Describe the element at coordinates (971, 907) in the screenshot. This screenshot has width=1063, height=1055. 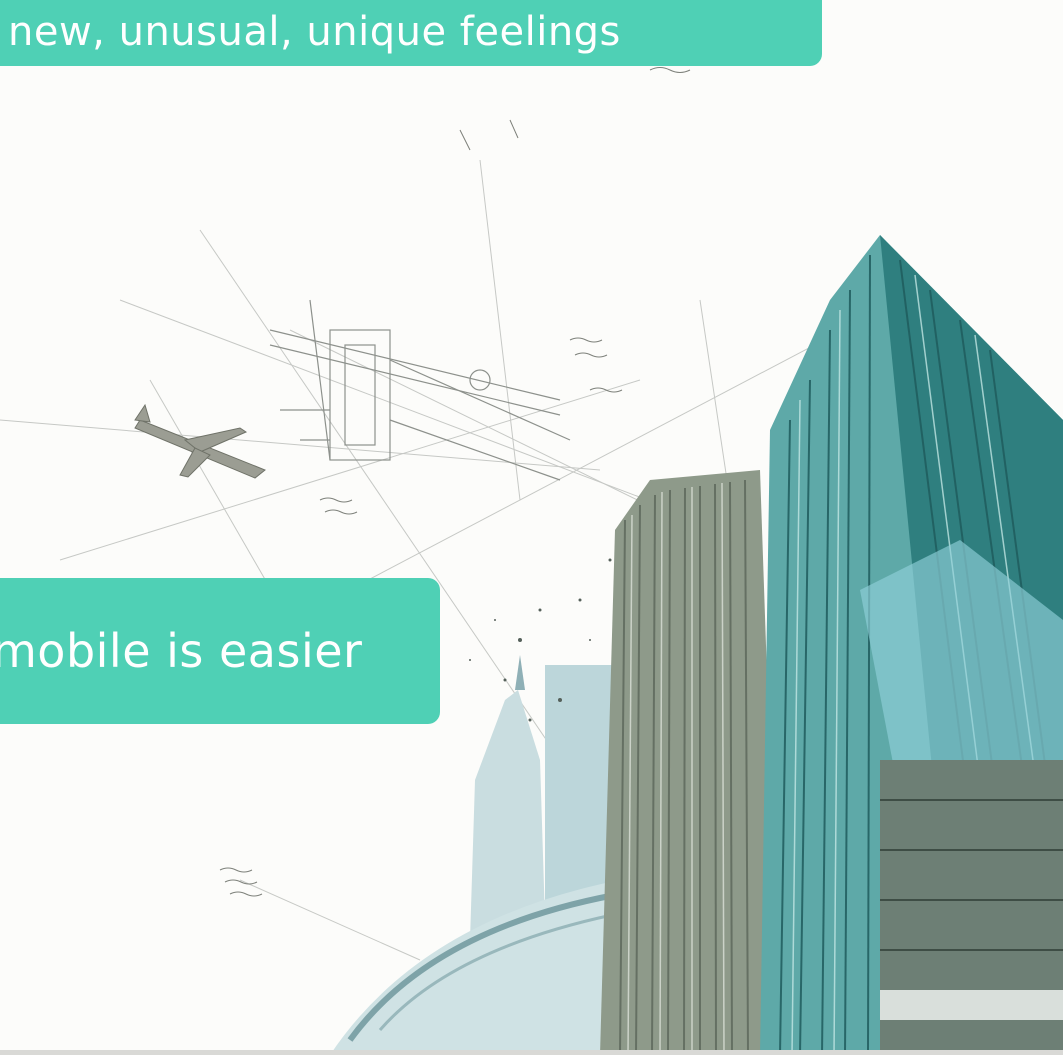
I see `foreground-building` at that location.